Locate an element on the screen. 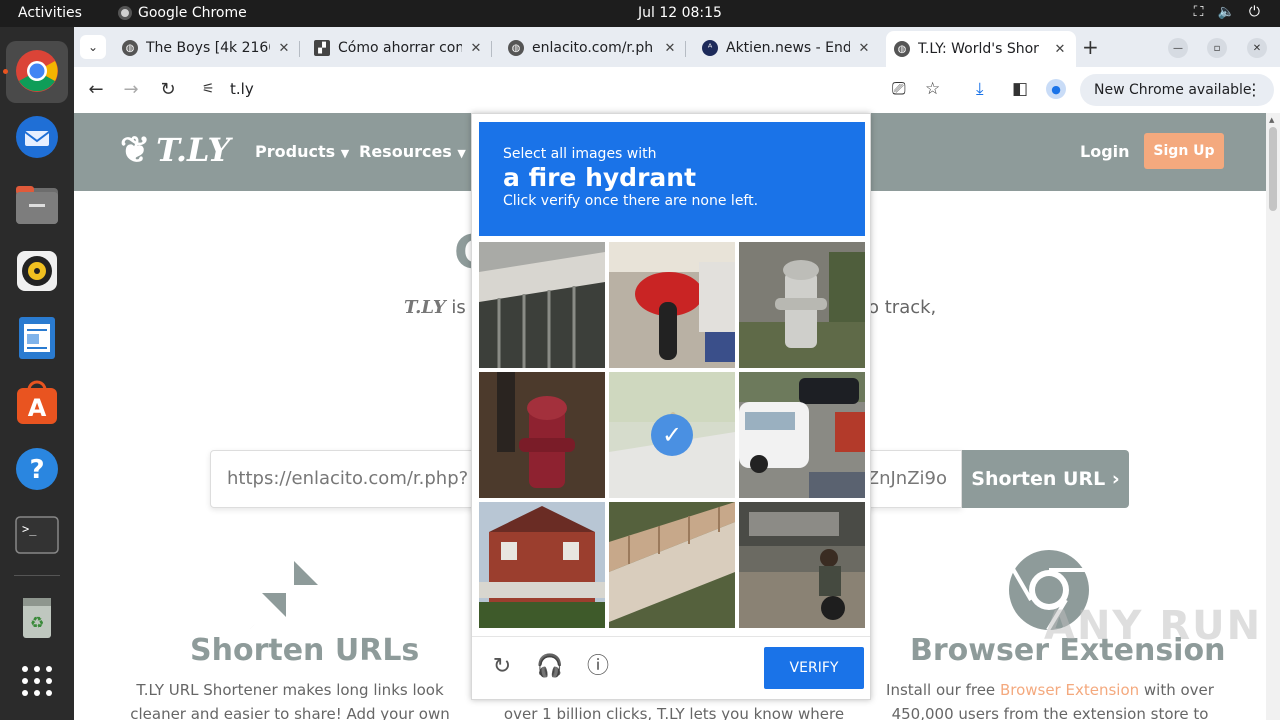  reload-icon: ↻ is located at coordinates (502, 667).